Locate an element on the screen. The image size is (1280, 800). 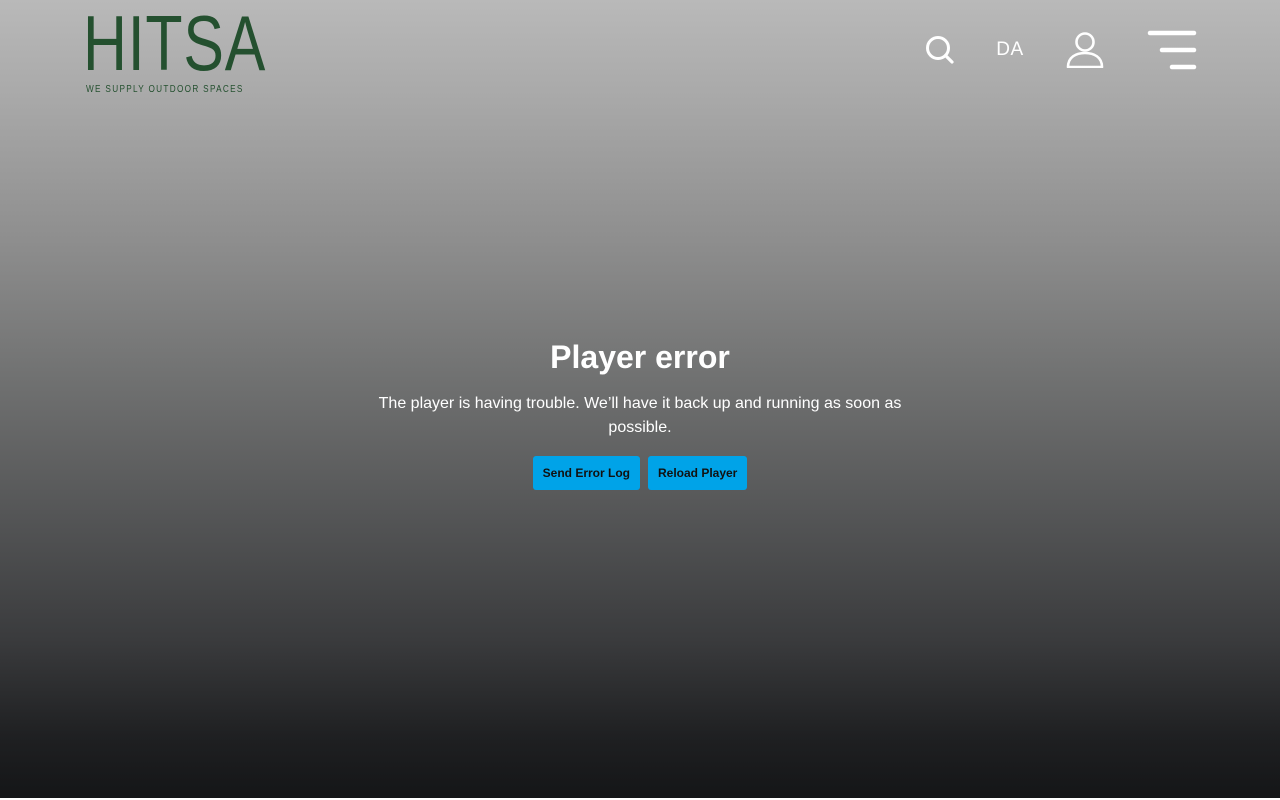
logo-wordmark: HITSA is located at coordinates (175, 43).